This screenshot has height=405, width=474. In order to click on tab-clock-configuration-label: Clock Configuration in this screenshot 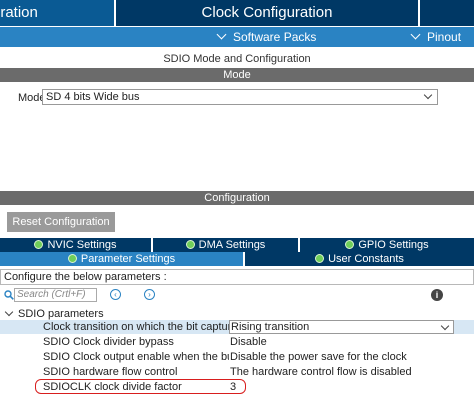, I will do `click(267, 12)`.